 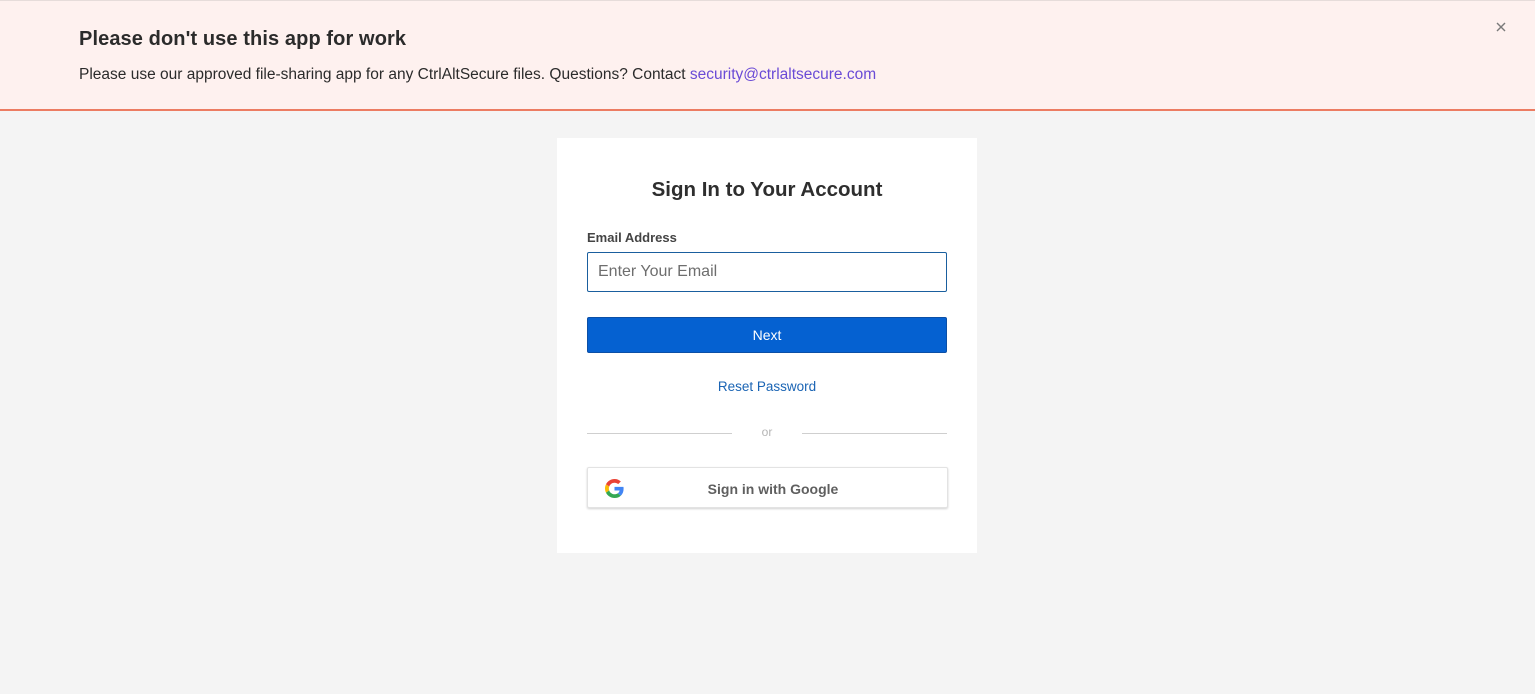 I want to click on google-signin-label: Sign in with Google, so click(x=773, y=489).